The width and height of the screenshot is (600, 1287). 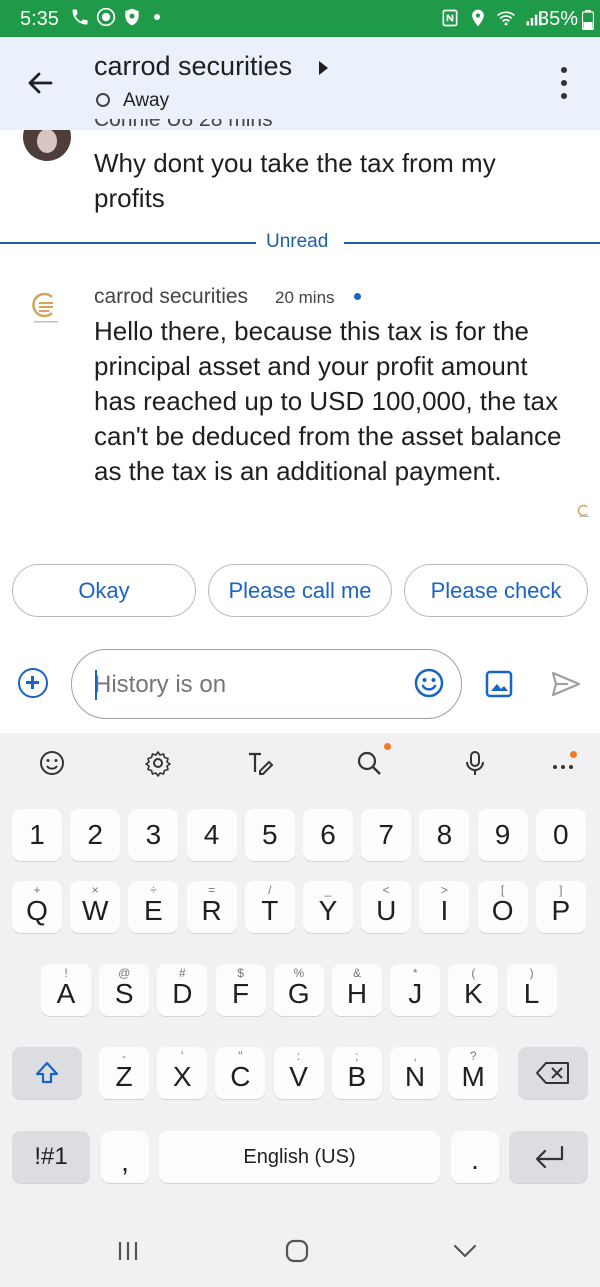 I want to click on key-label: C, so click(x=240, y=1076).